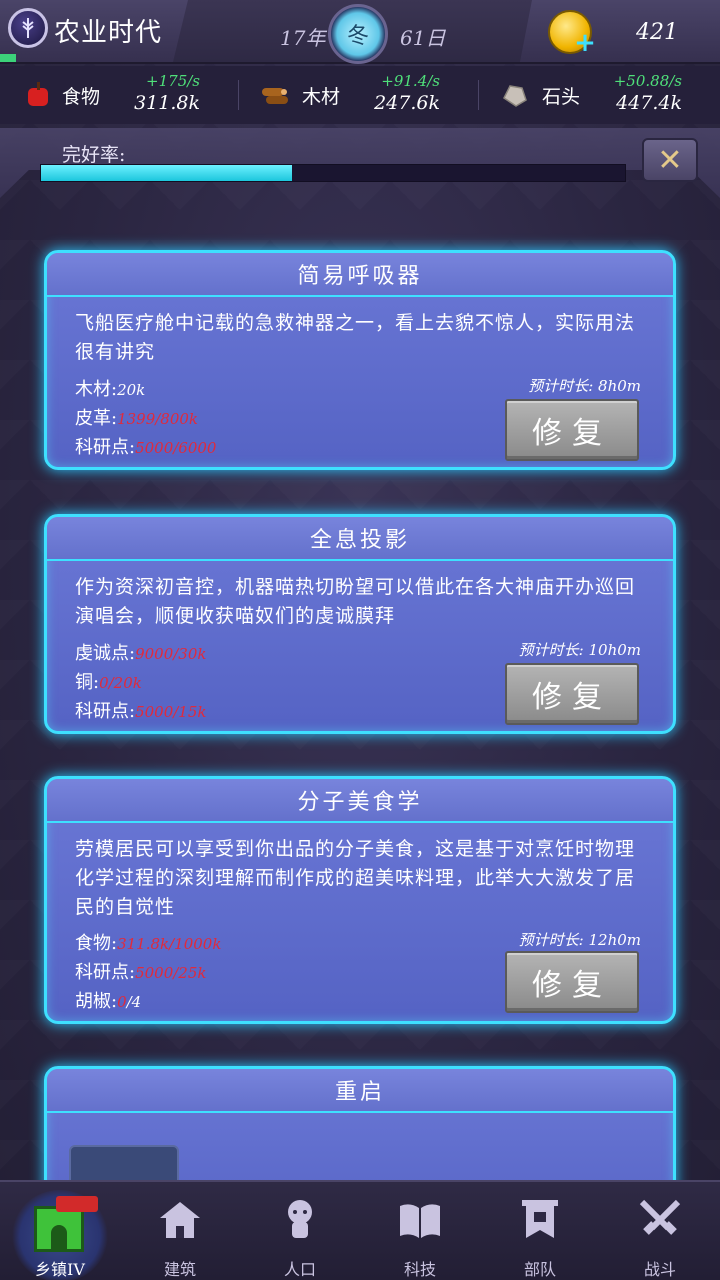 The height and width of the screenshot is (1280, 720). I want to click on nav-item-army: 部队, so click(540, 1231).